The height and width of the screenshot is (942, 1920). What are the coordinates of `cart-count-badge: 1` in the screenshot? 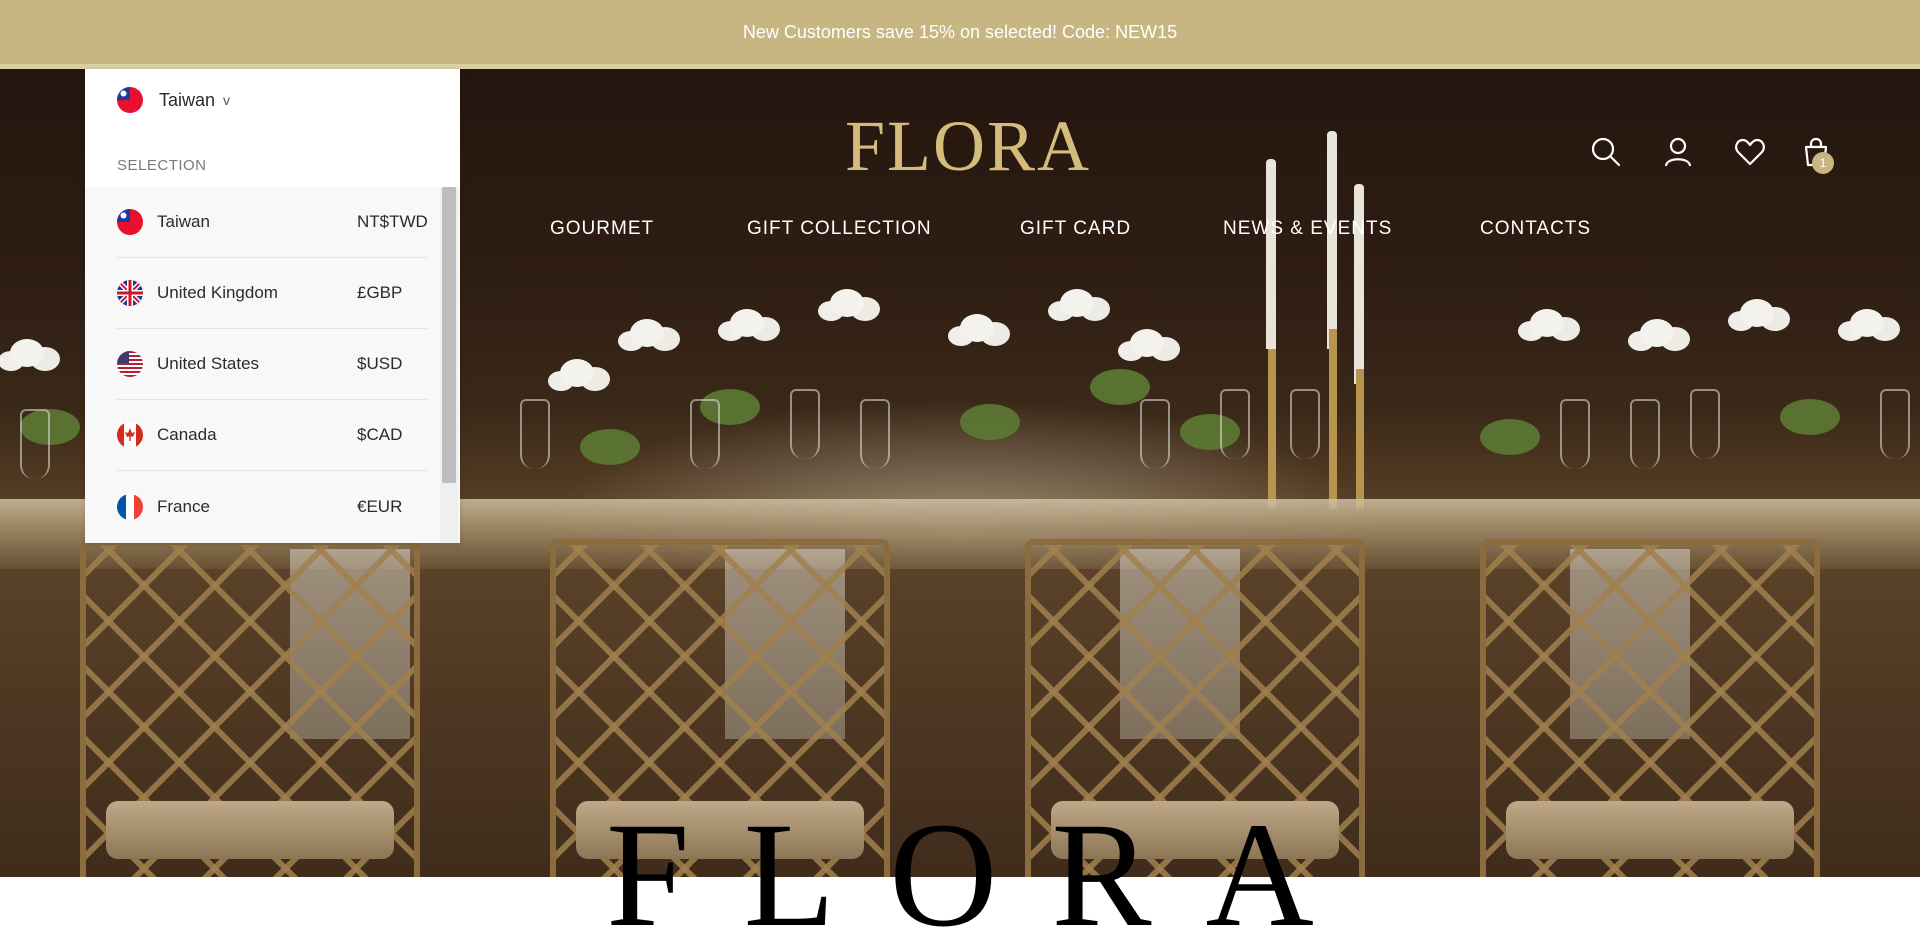 It's located at (1823, 163).